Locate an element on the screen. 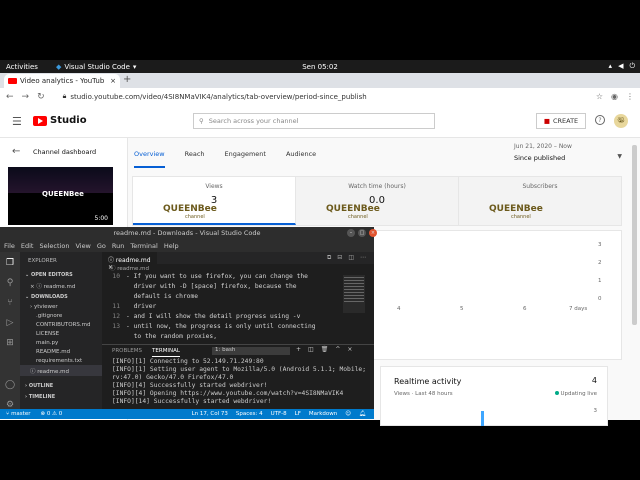 The image size is (640, 480). feedback-icon: ☺ is located at coordinates (348, 414).